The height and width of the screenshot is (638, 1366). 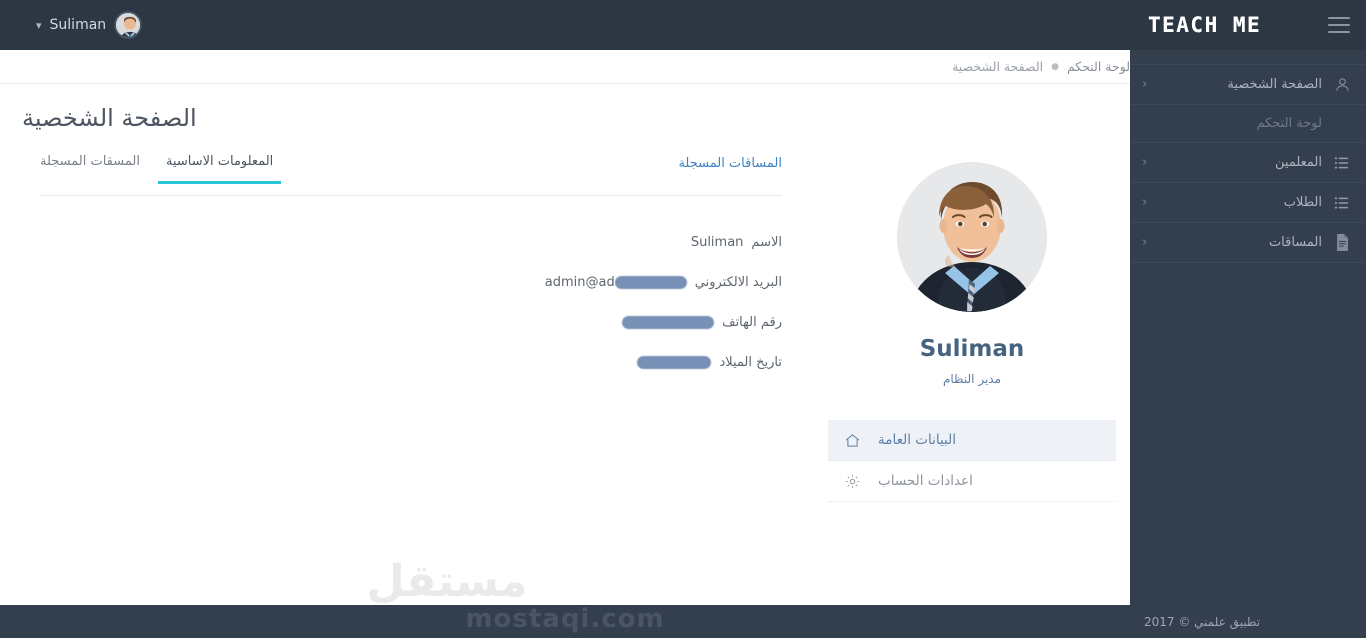 I want to click on avatar, so click(x=128, y=25).